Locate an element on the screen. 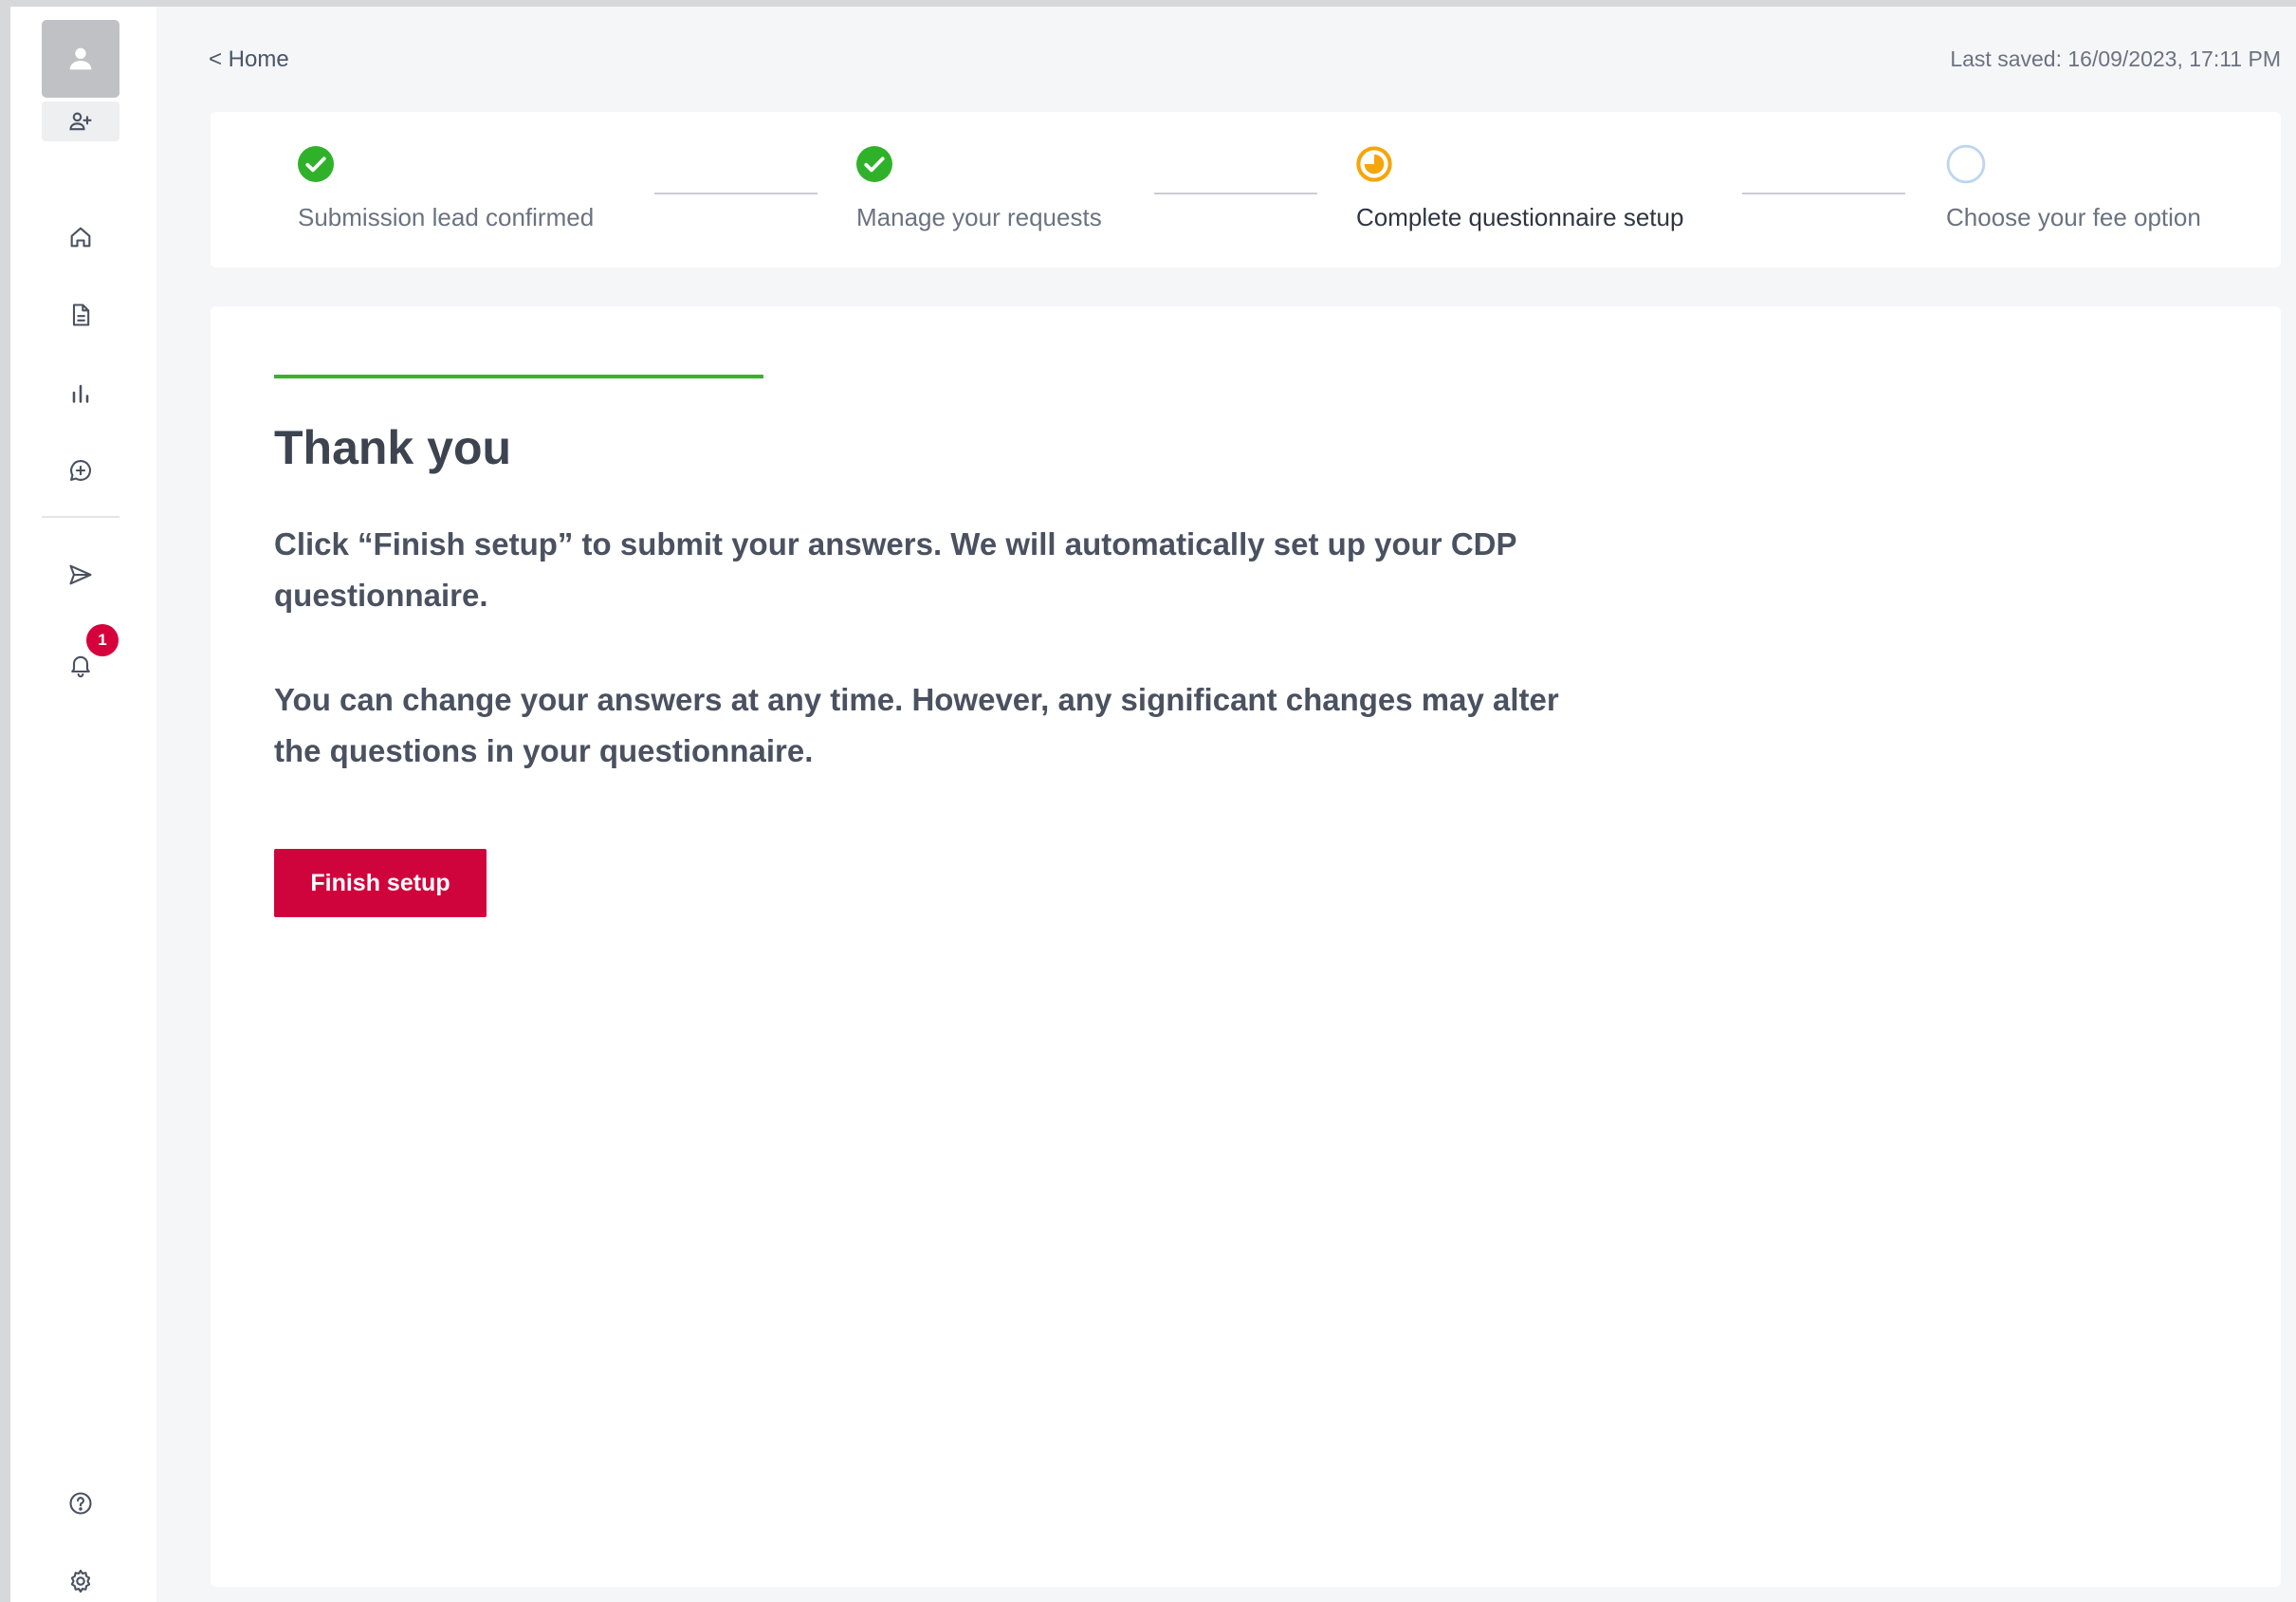 The image size is (2296, 1602). breadcrumb-home-link: < Home is located at coordinates (249, 59).